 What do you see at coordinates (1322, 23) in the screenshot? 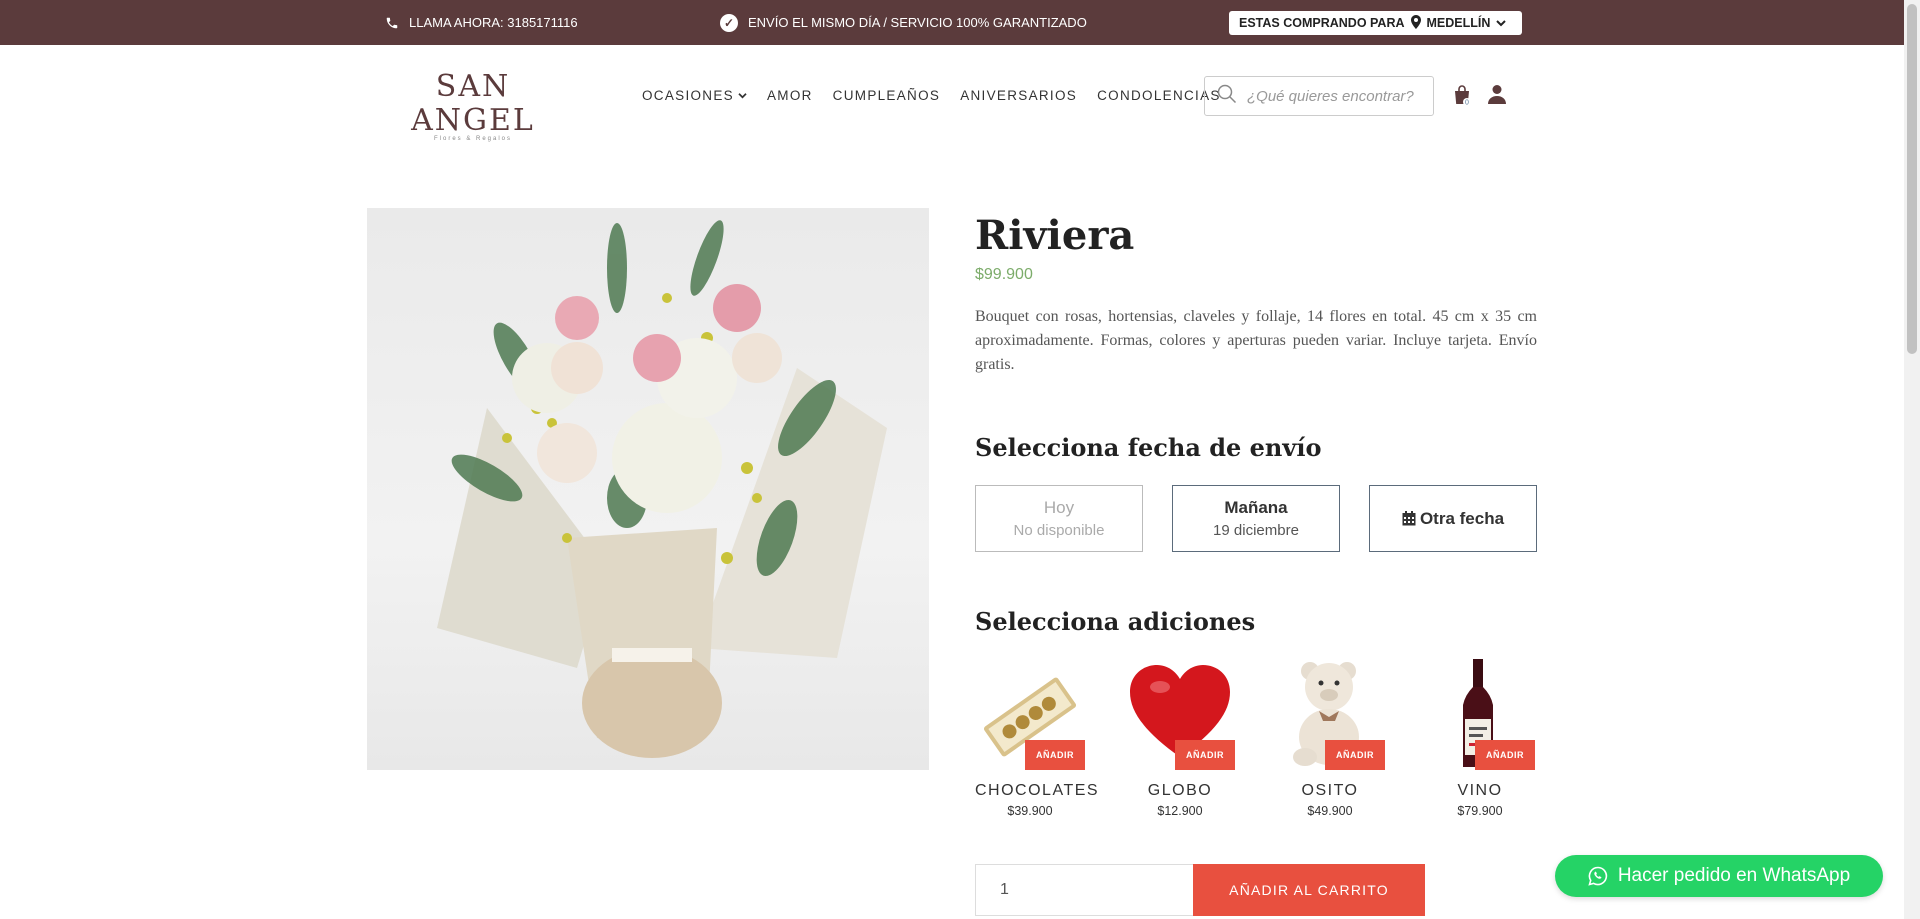
I see `buying-for-label: ESTAS COMPRANDO PARA` at bounding box center [1322, 23].